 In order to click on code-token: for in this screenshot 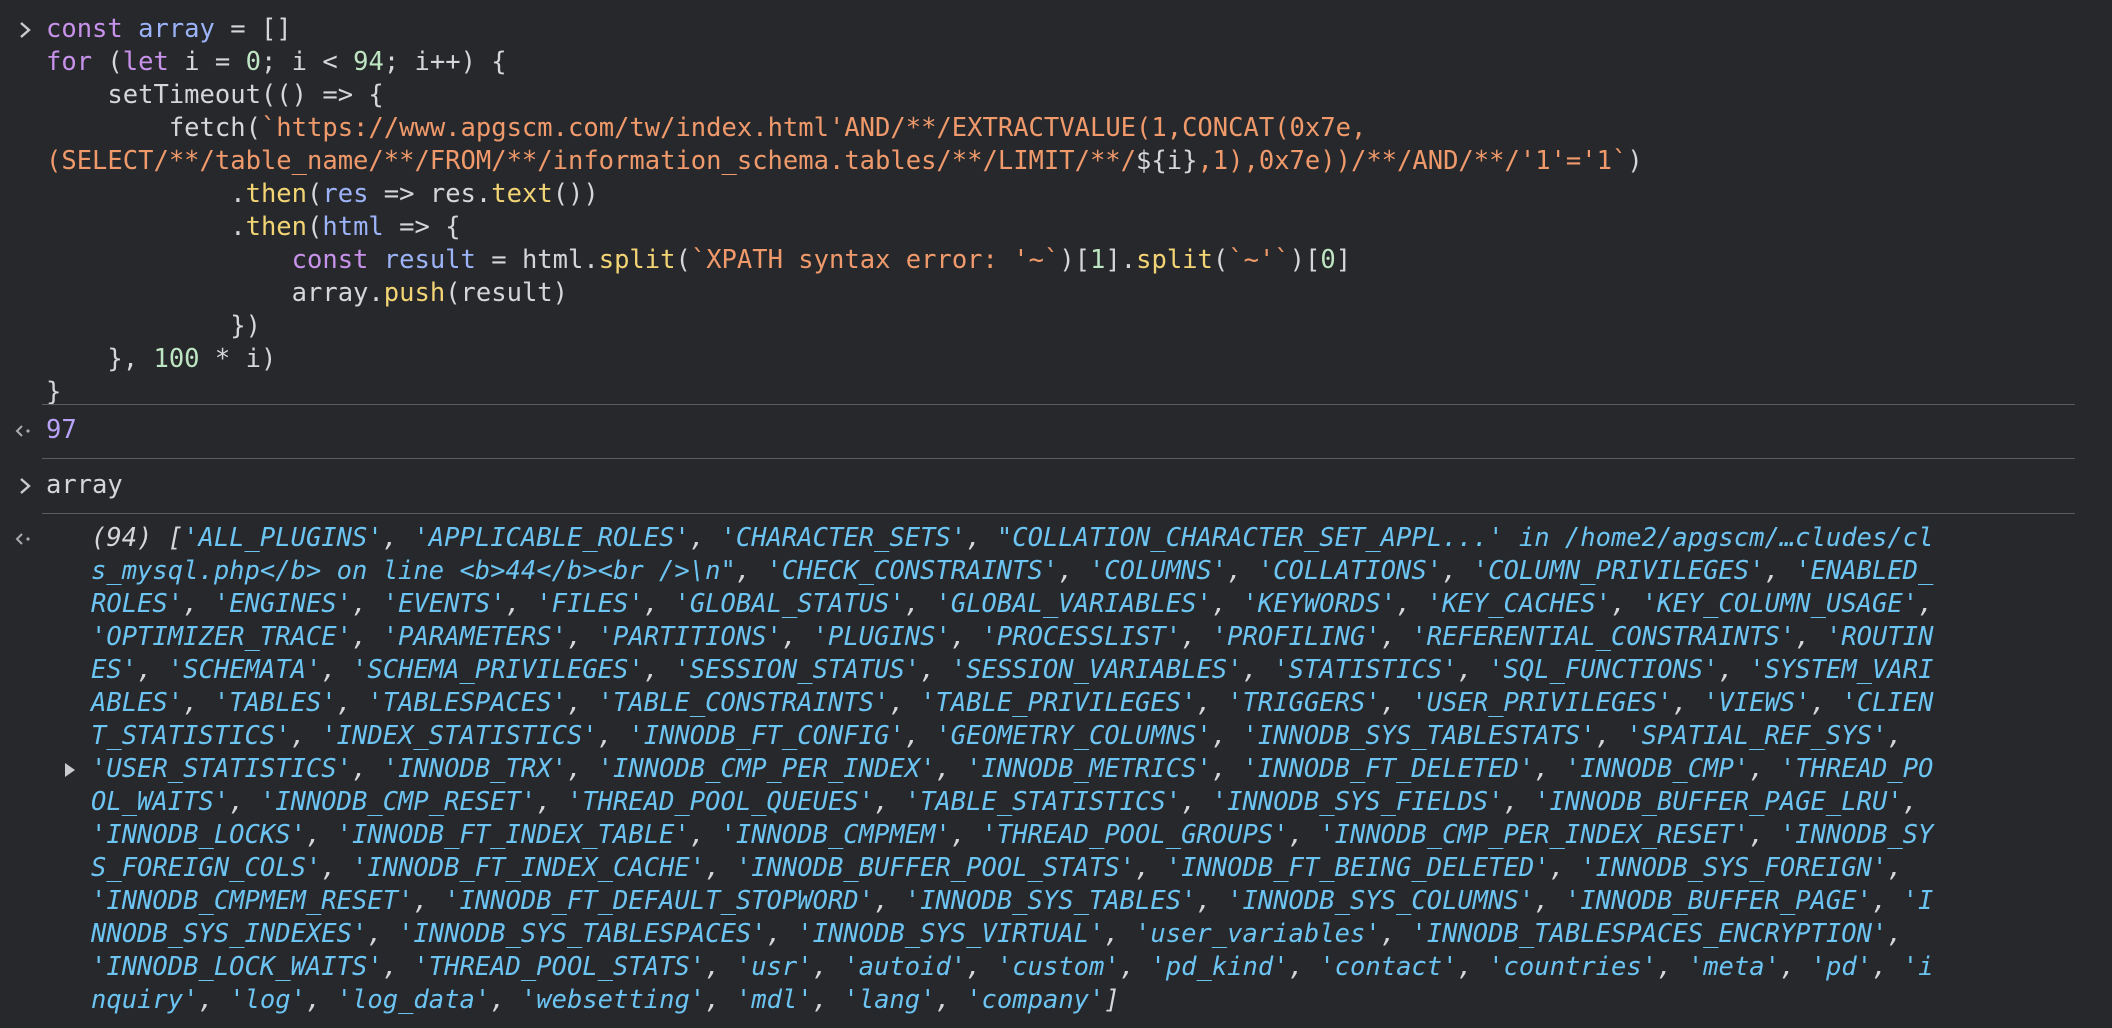, I will do `click(69, 62)`.